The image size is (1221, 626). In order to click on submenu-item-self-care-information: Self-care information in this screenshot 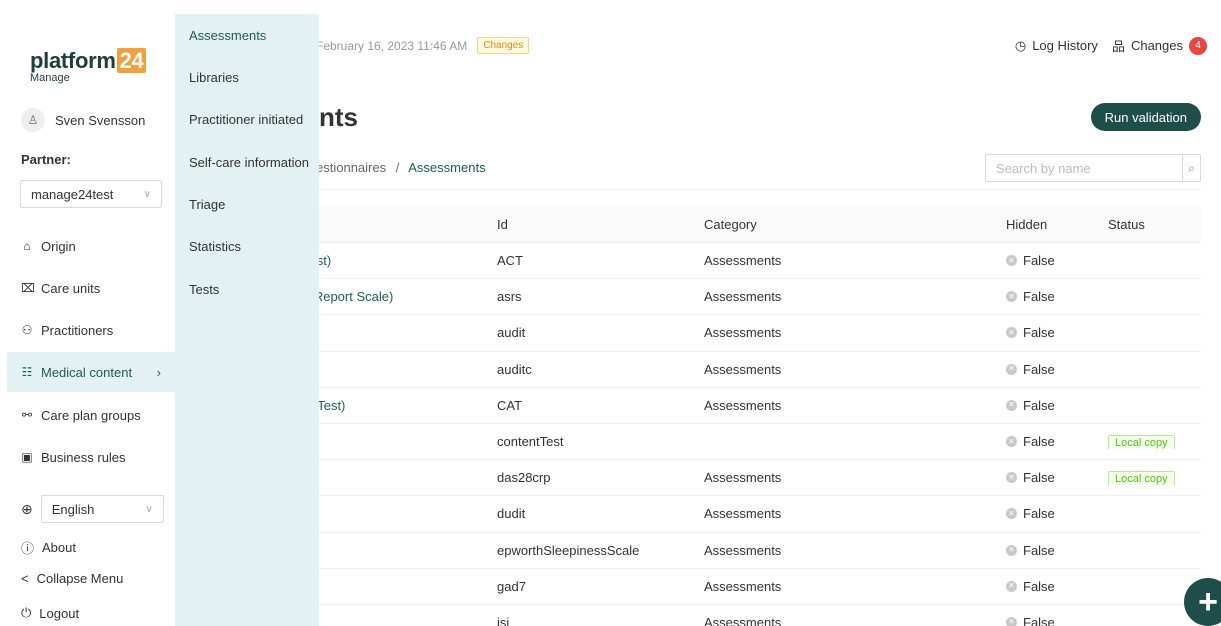, I will do `click(249, 162)`.